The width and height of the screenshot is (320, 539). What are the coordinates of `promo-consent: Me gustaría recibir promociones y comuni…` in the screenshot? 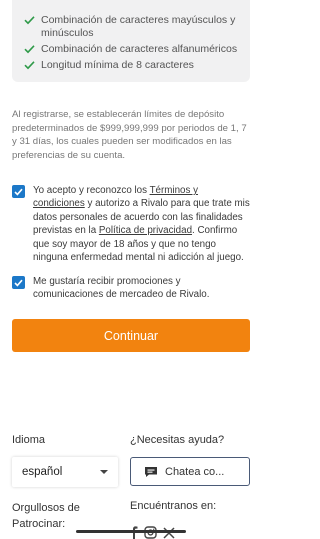 It's located at (132, 288).